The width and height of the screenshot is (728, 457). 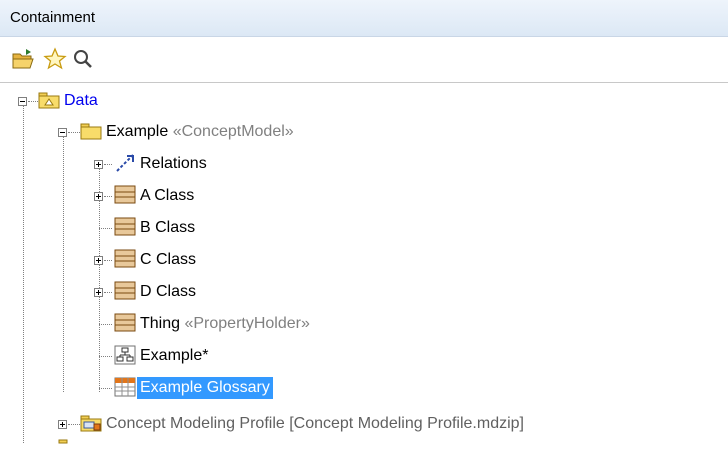 I want to click on tree-node-b-class: B Class, so click(x=364, y=228).